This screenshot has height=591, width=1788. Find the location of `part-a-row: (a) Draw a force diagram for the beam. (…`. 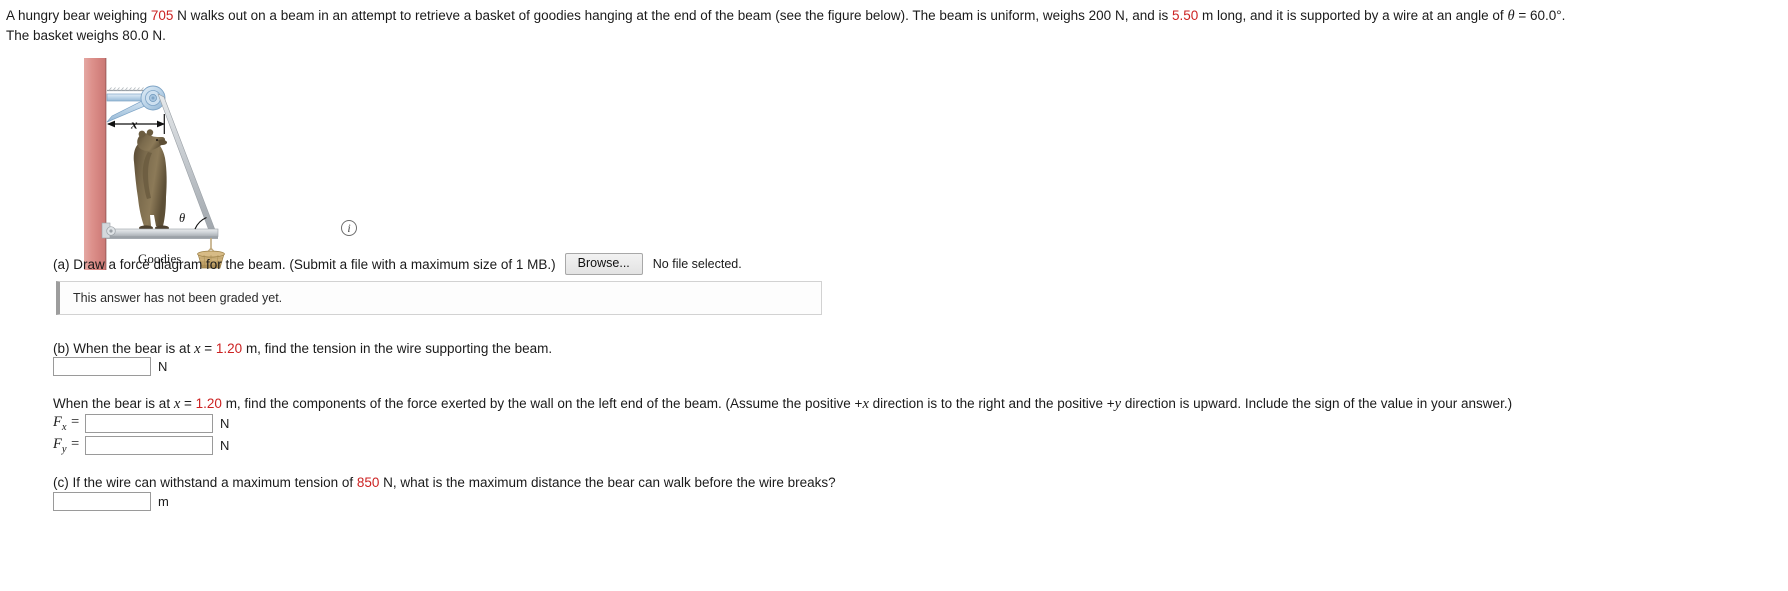

part-a-row: (a) Draw a force diagram for the beam. (… is located at coordinates (397, 264).